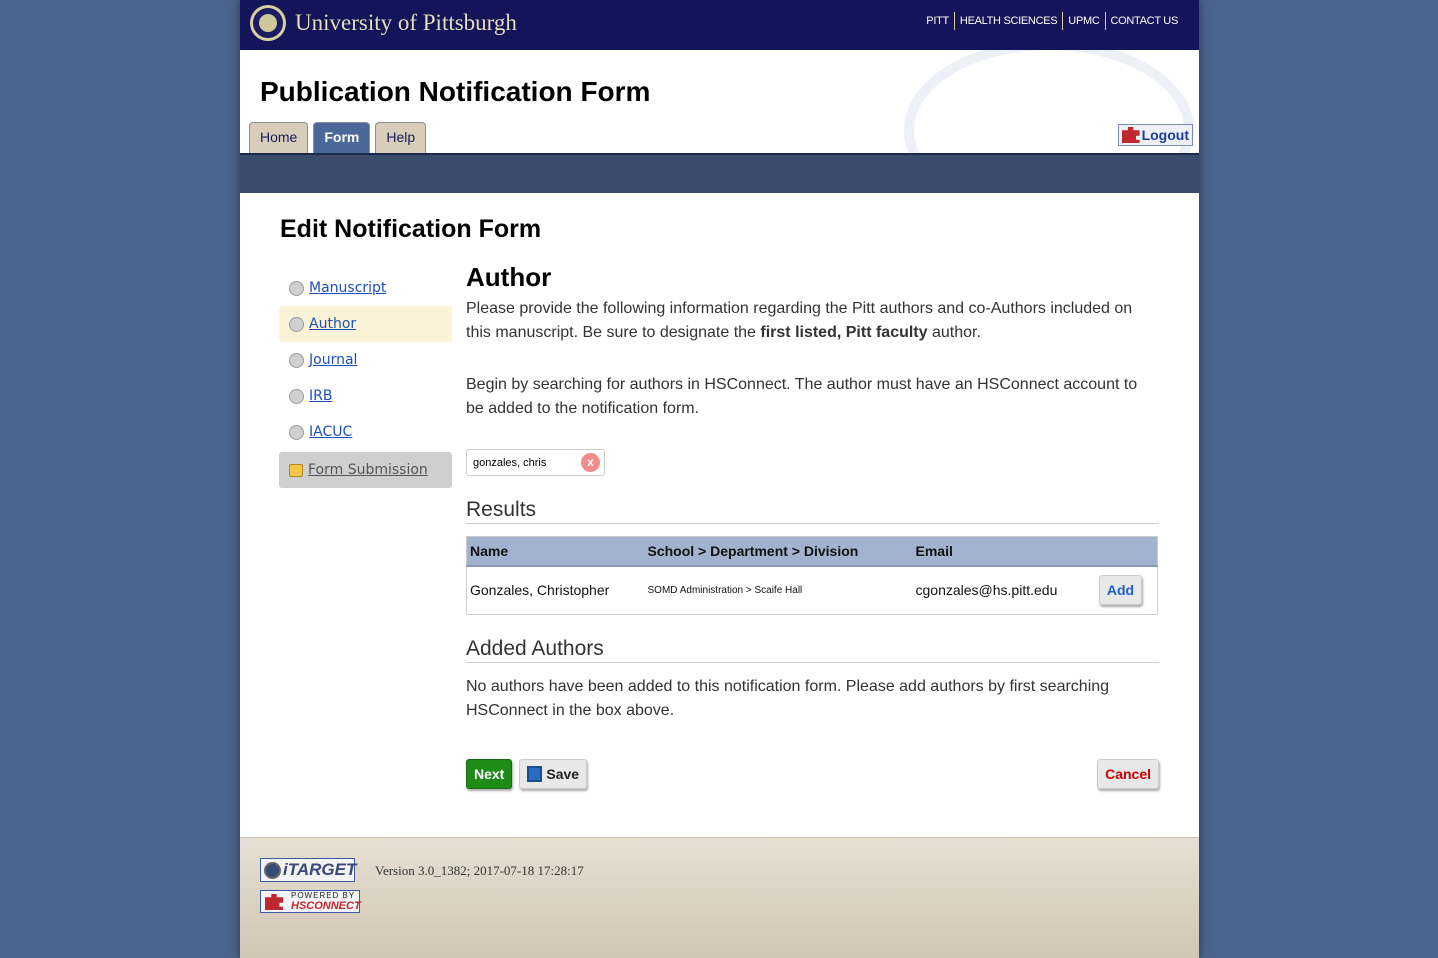 This screenshot has width=1438, height=958. I want to click on app-title: Publication Notification Form, so click(455, 91).